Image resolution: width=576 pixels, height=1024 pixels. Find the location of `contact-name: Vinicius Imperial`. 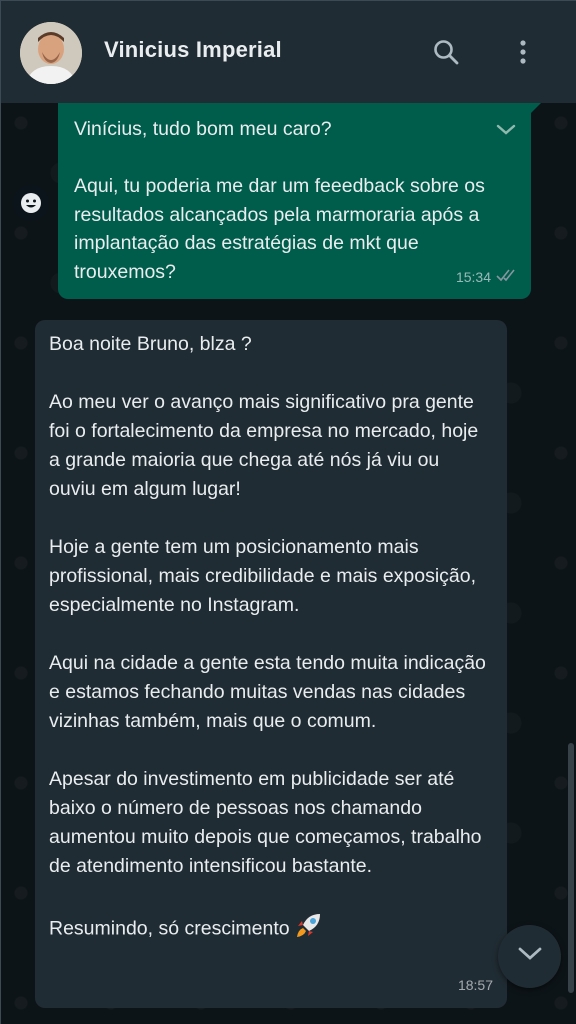

contact-name: Vinicius Imperial is located at coordinates (193, 50).